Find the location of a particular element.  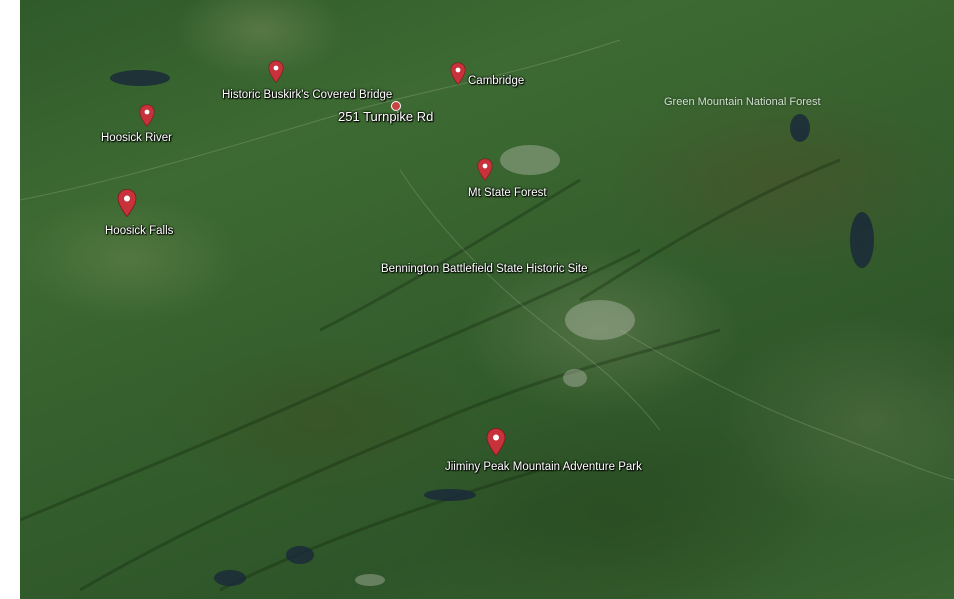

place-label-hoosick-falls: Hoosick Falls is located at coordinates (139, 231).